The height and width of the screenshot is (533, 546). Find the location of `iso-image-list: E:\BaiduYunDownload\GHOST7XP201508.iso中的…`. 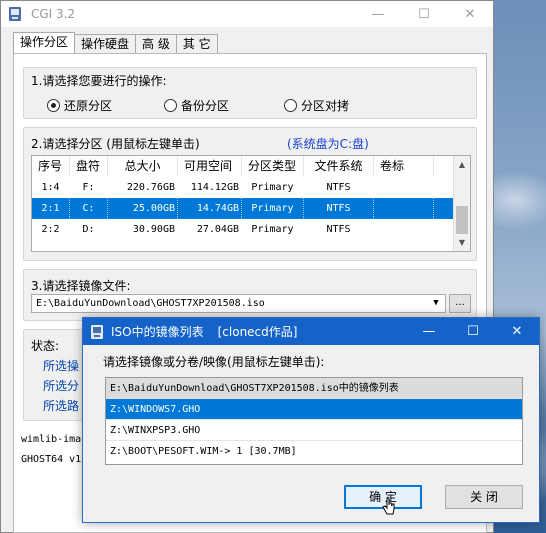

iso-image-list: E:\BaiduYunDownload\GHOST7XP201508.iso中的… is located at coordinates (314, 421).